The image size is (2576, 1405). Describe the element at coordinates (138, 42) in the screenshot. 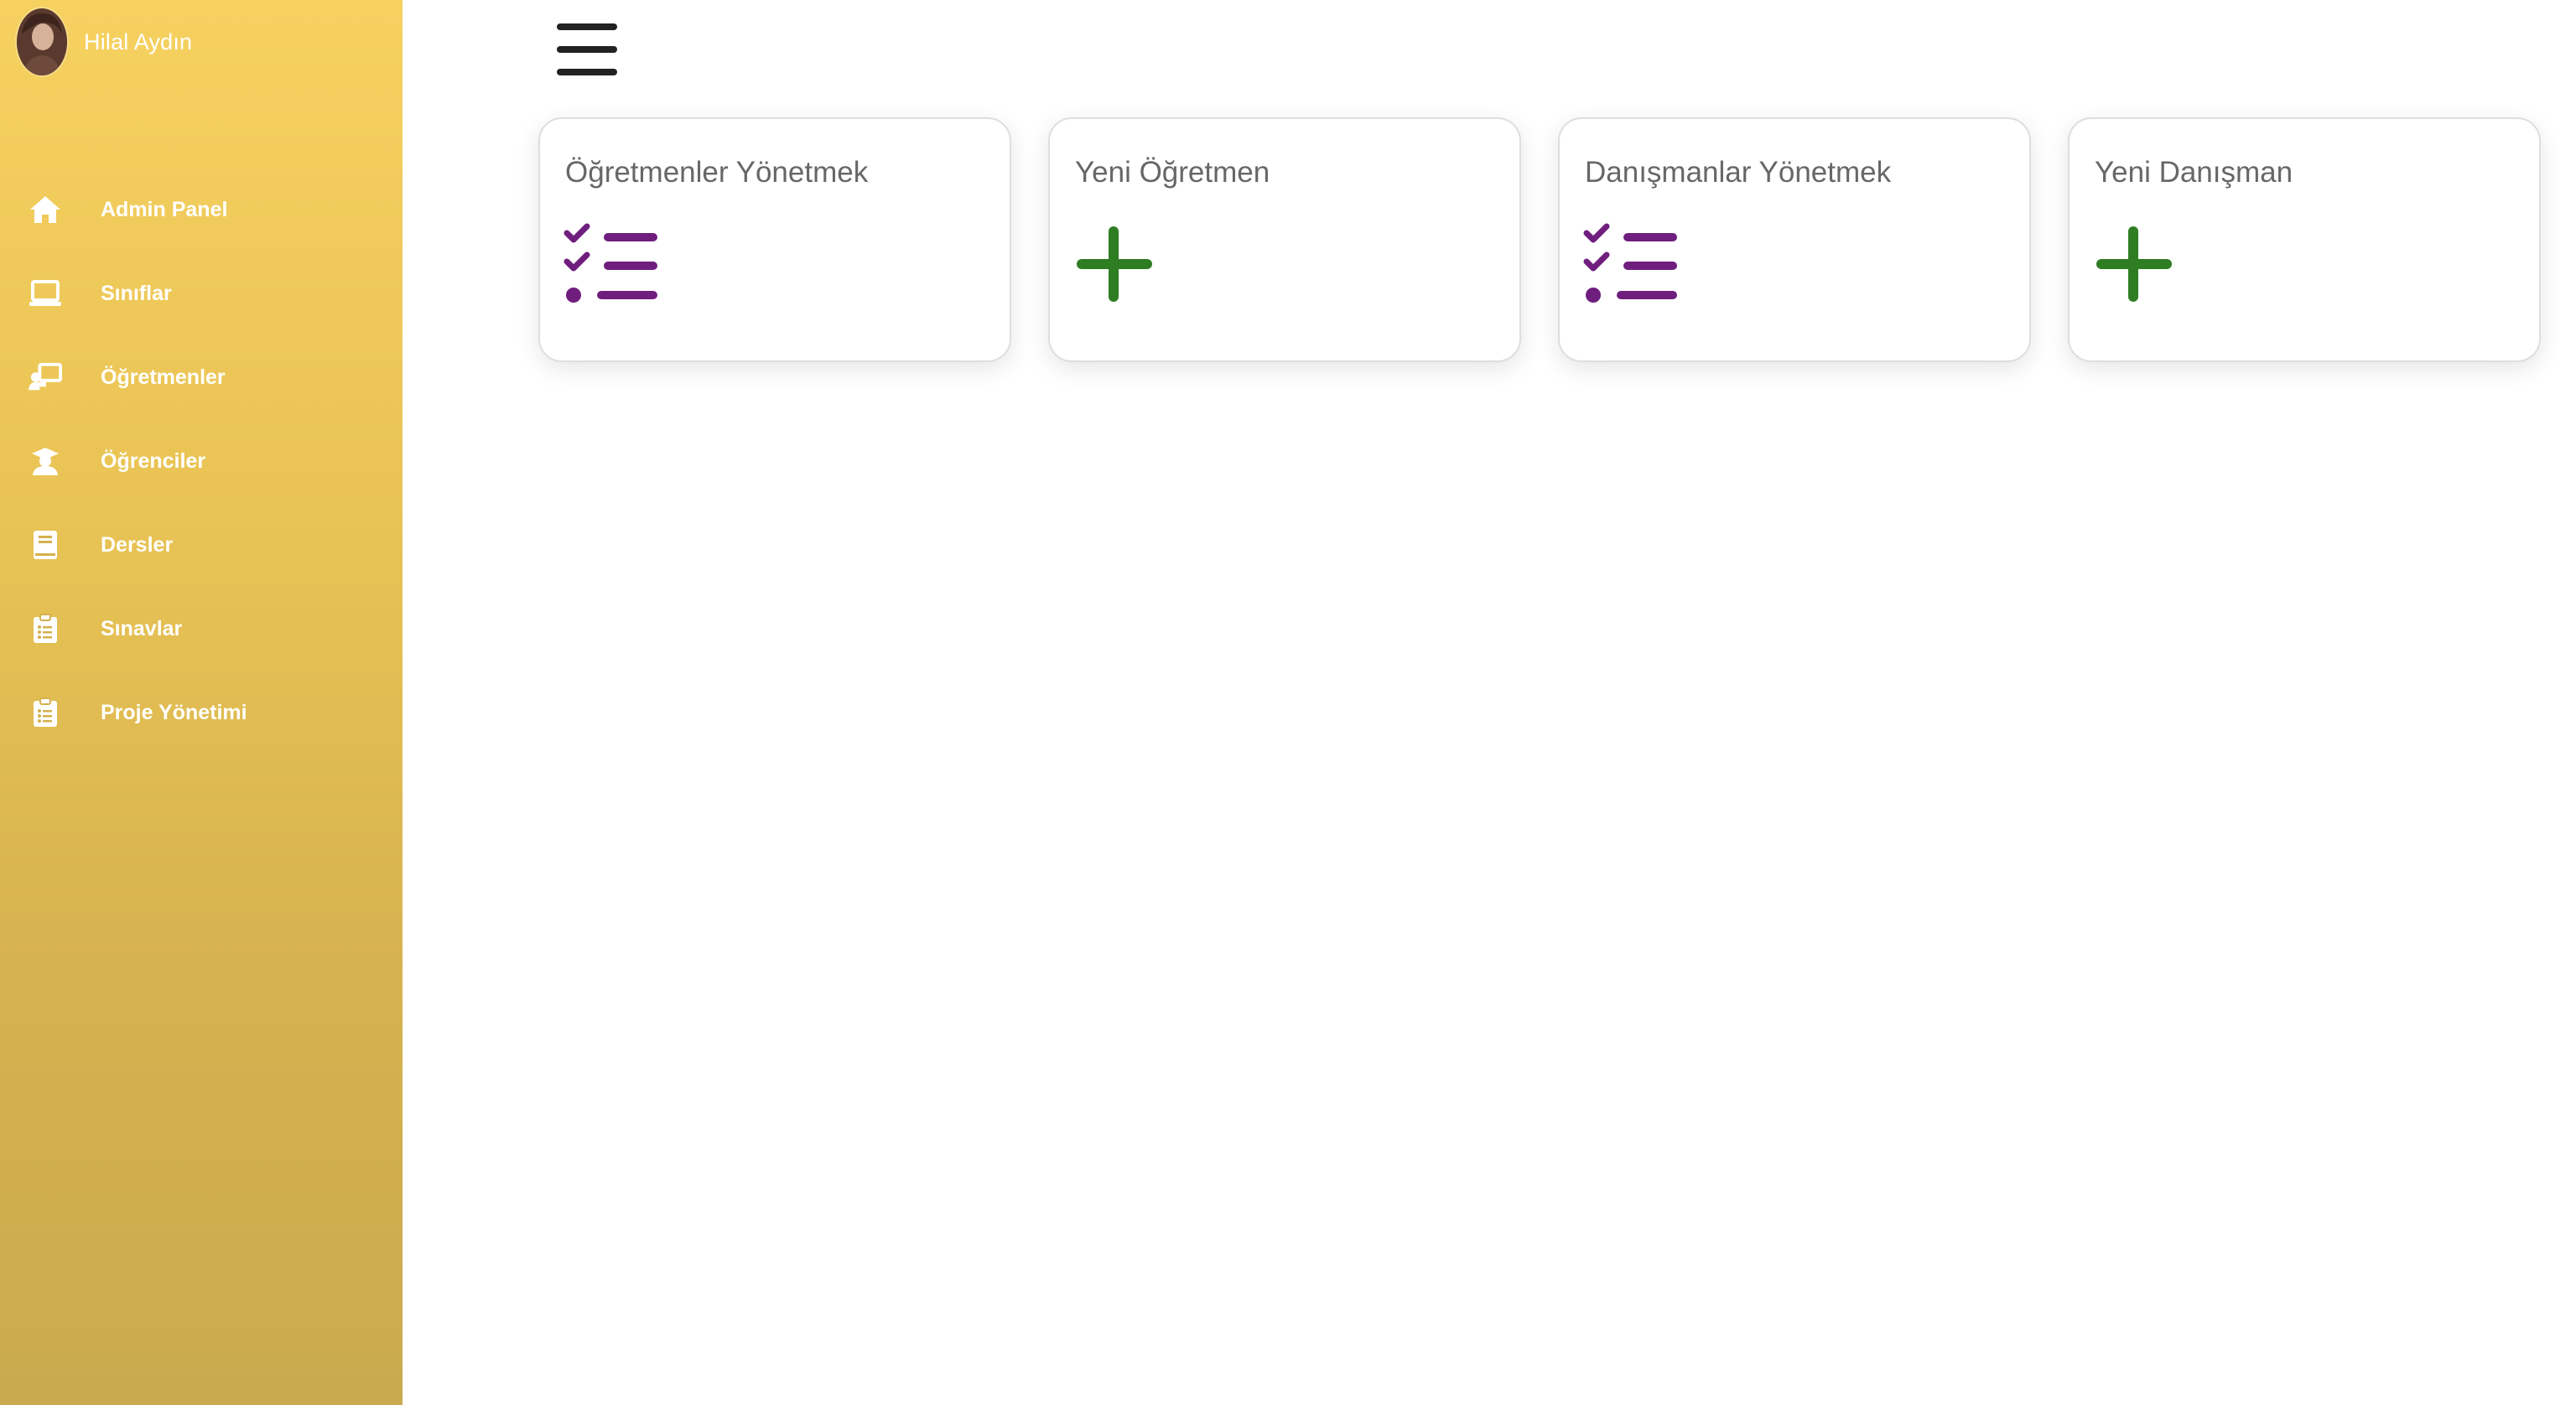

I see `user-name: Hilal Aydın` at that location.